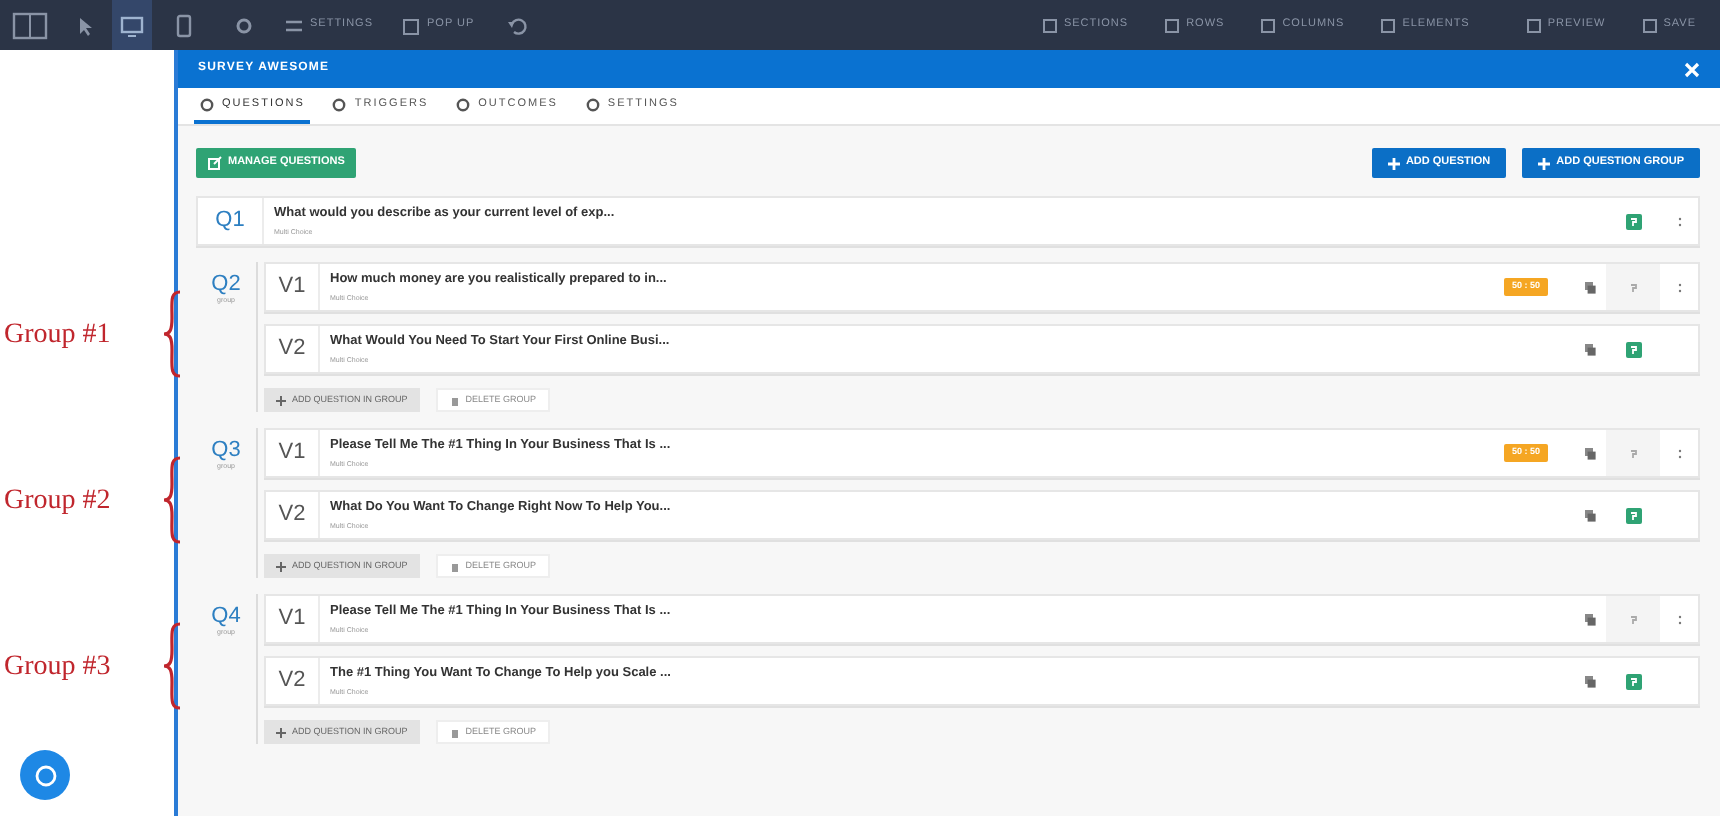 The width and height of the screenshot is (1720, 816). What do you see at coordinates (58, 667) in the screenshot?
I see `group-annotation: Group #3` at bounding box center [58, 667].